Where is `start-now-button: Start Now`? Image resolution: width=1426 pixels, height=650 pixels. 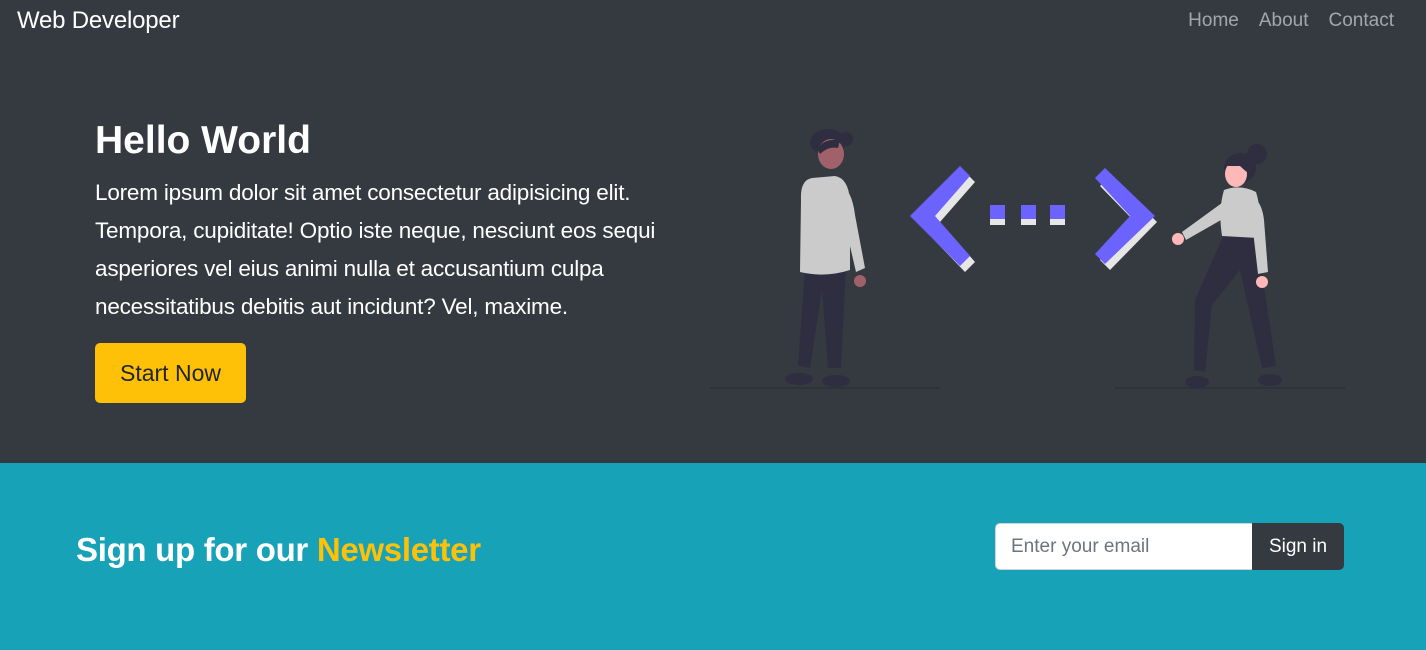 start-now-button: Start Now is located at coordinates (170, 373).